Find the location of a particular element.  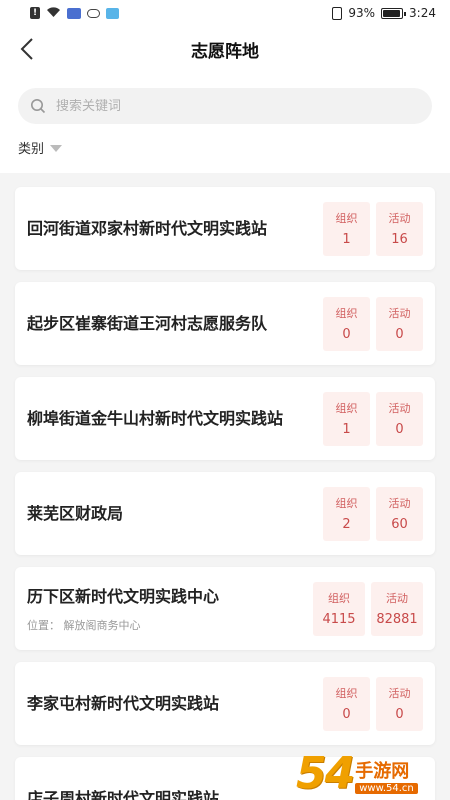

wifi-icon is located at coordinates (53, 13).